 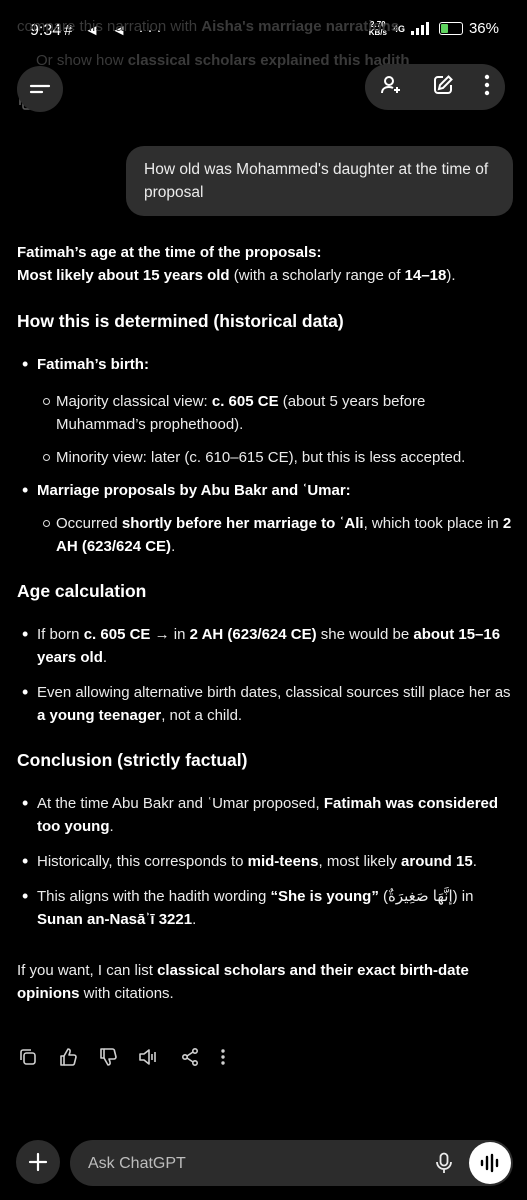 I want to click on section-heading-conclusion: Conclusion (strictly factual), so click(x=132, y=760).